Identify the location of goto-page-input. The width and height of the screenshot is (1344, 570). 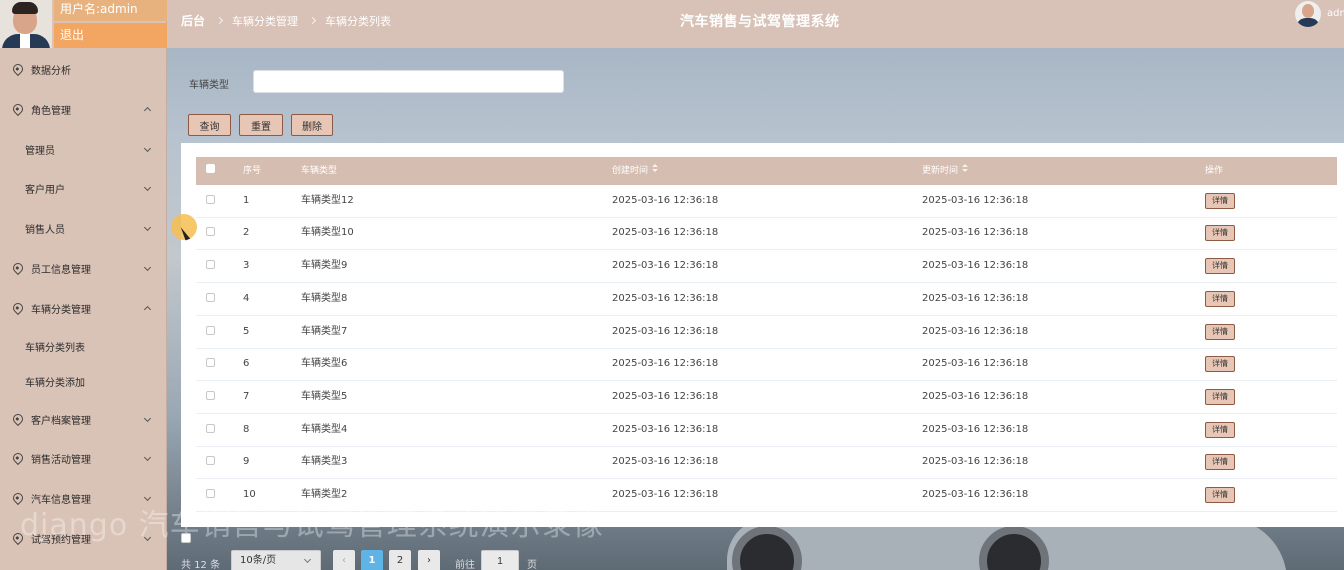
(500, 560).